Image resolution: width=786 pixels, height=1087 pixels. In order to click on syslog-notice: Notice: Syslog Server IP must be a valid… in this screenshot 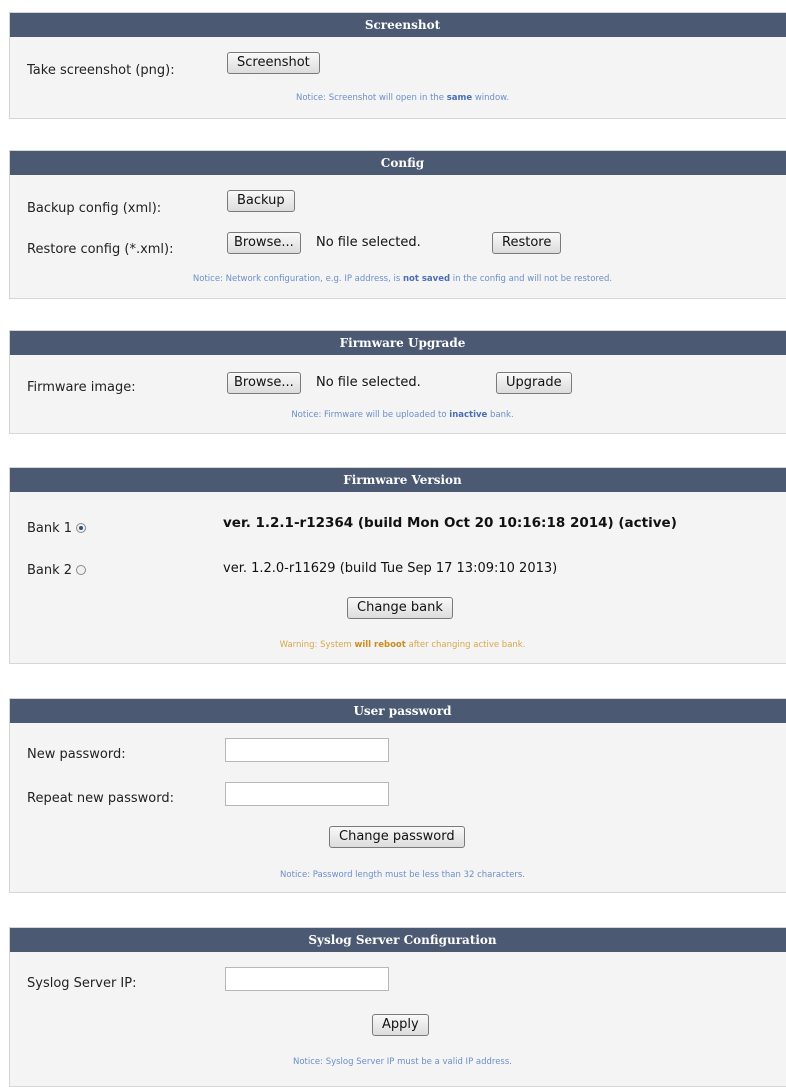, I will do `click(402, 1062)`.